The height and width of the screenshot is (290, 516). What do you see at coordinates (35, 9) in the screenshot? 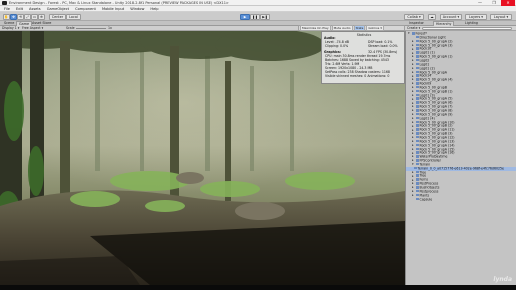
I see `menu-assets: Assets` at bounding box center [35, 9].